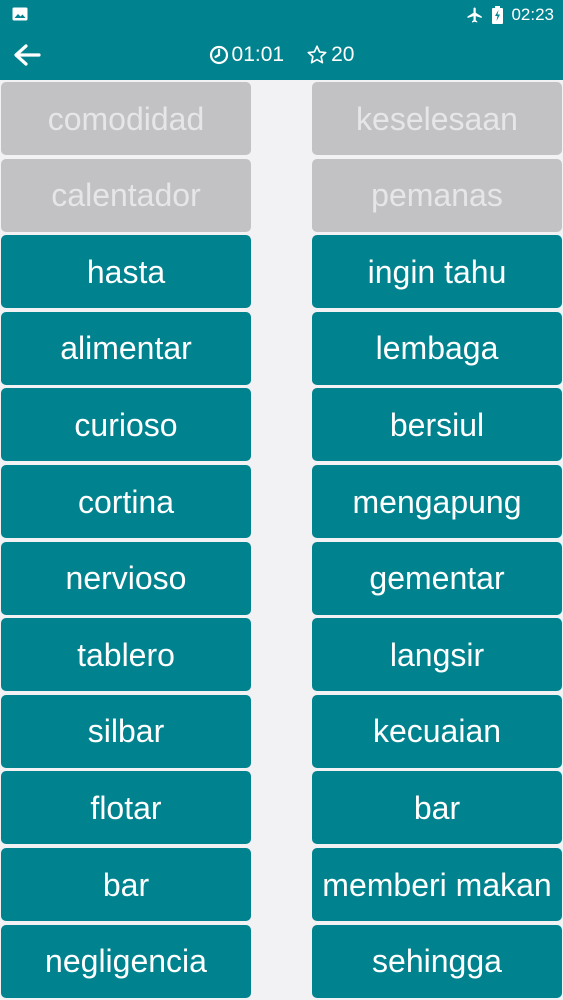 The width and height of the screenshot is (563, 1000). I want to click on left-word-tile: comodidad, so click(126, 118).